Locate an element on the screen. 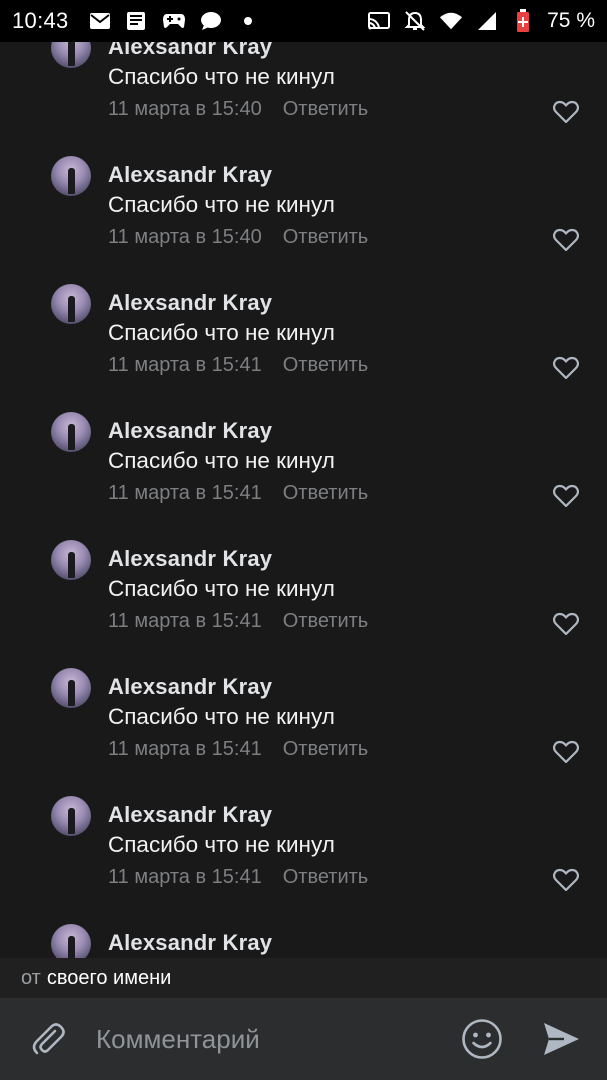 The image size is (607, 1080). mail-icon is located at coordinates (100, 21).